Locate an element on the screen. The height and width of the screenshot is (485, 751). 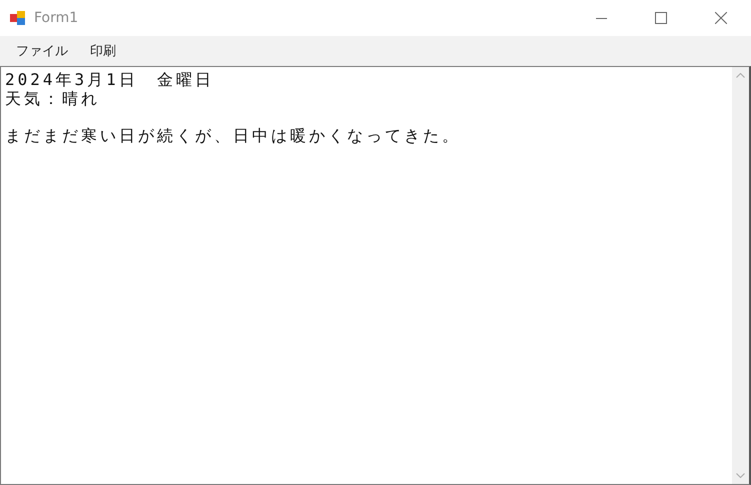
scroll-down-icon is located at coordinates (740, 475).